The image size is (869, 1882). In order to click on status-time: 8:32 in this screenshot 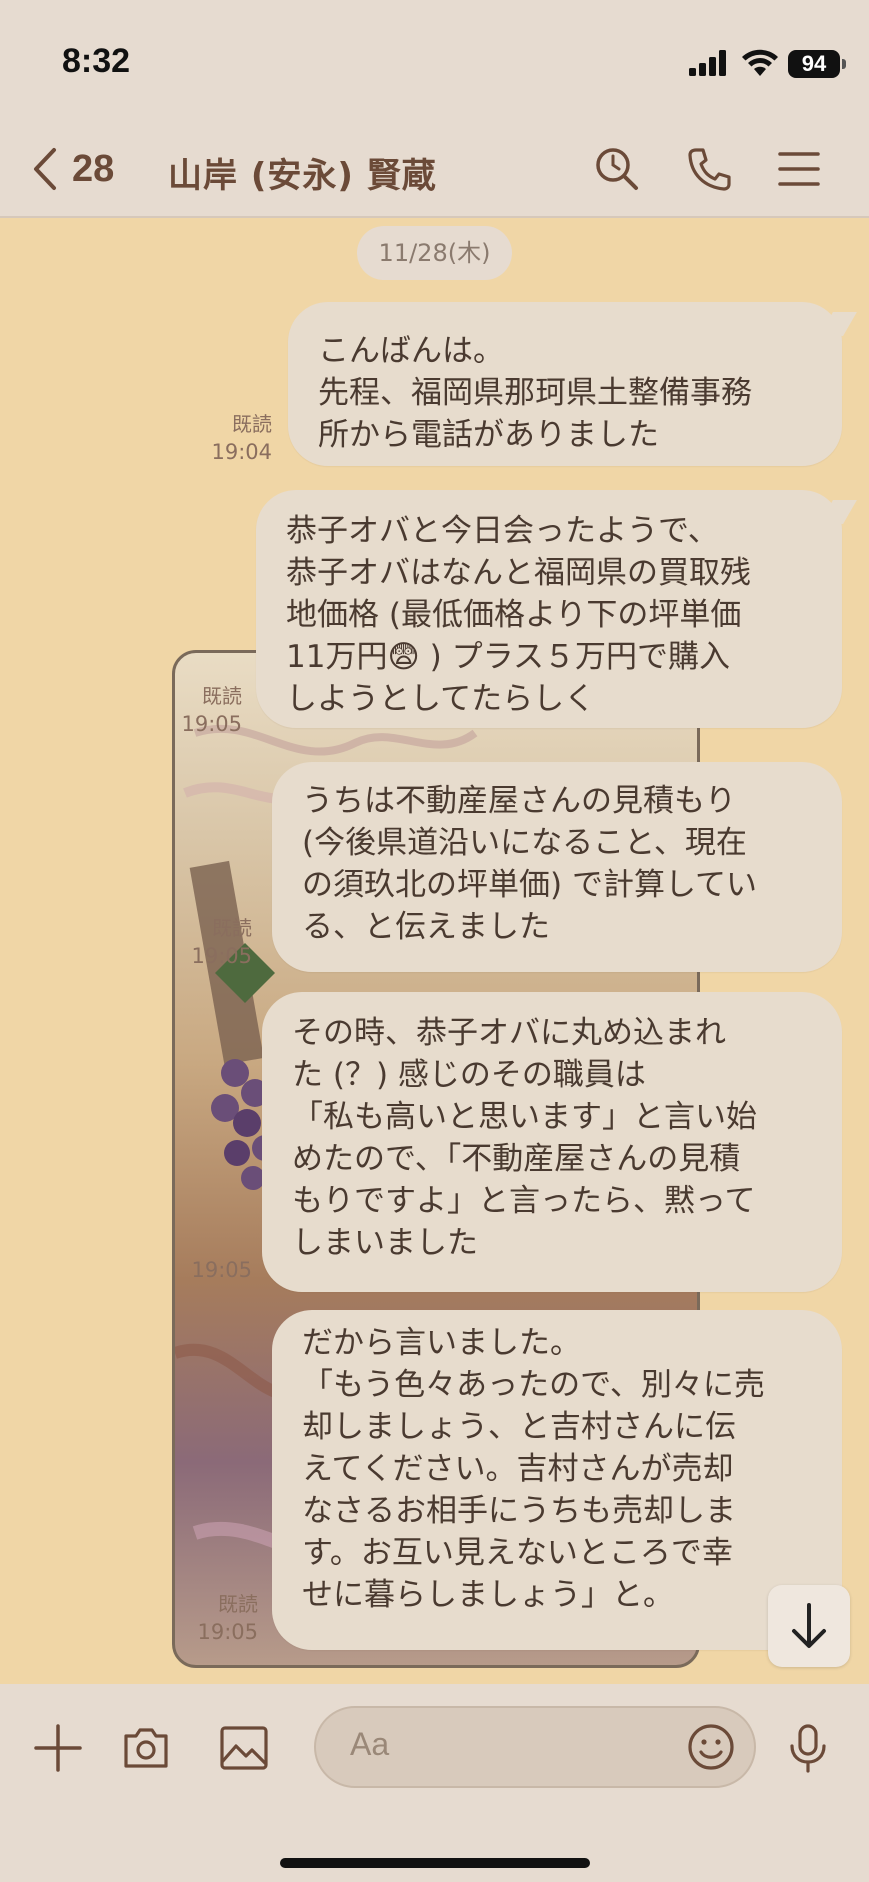, I will do `click(96, 61)`.